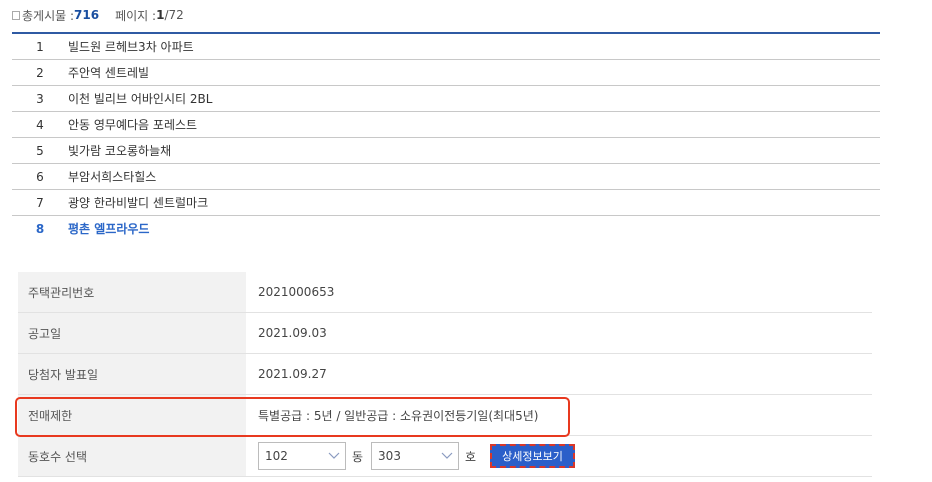 This screenshot has height=482, width=932. What do you see at coordinates (445, 292) in the screenshot?
I see `detail-row-mgmt-number: 주택관리번호 2021000653` at bounding box center [445, 292].